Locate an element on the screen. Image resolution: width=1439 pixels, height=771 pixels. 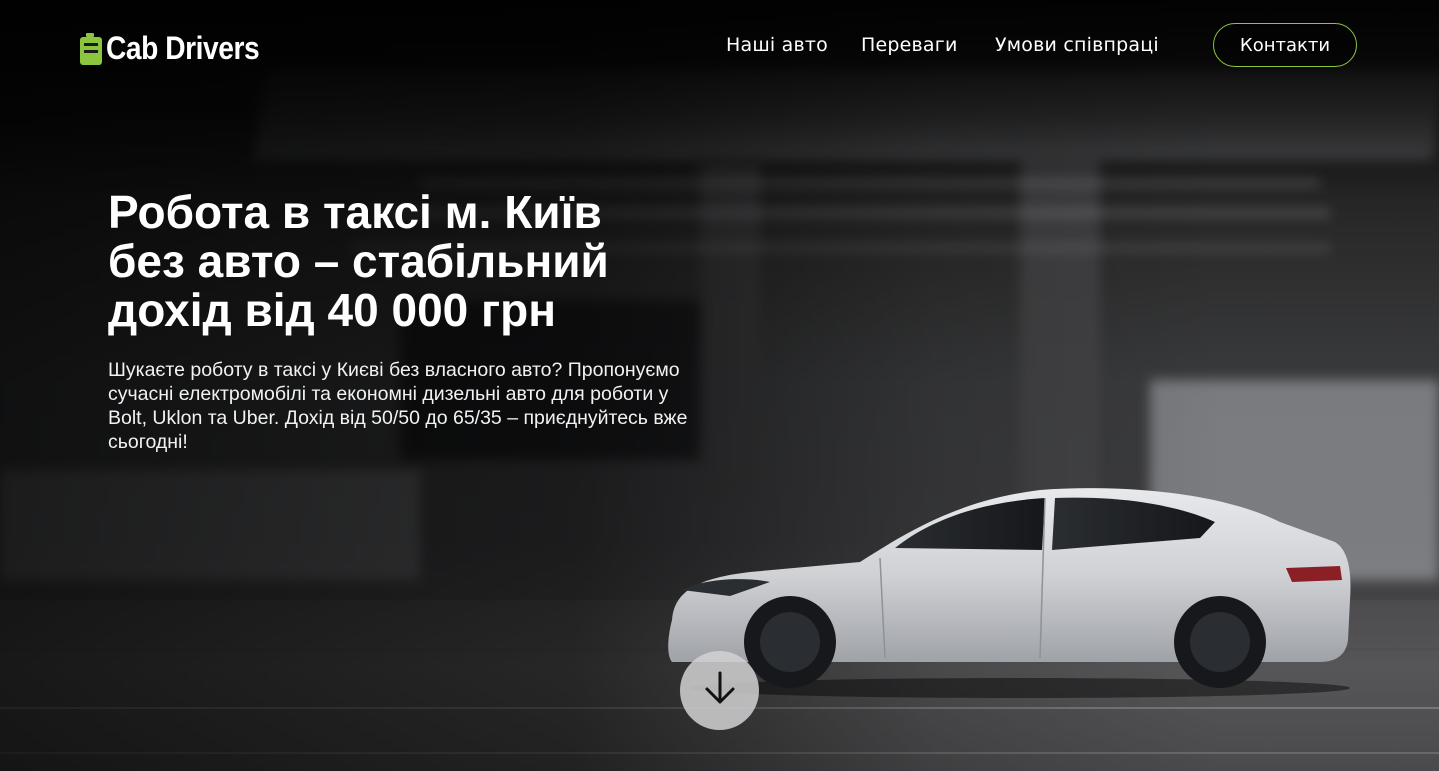
battery-logo-icon is located at coordinates (91, 48).